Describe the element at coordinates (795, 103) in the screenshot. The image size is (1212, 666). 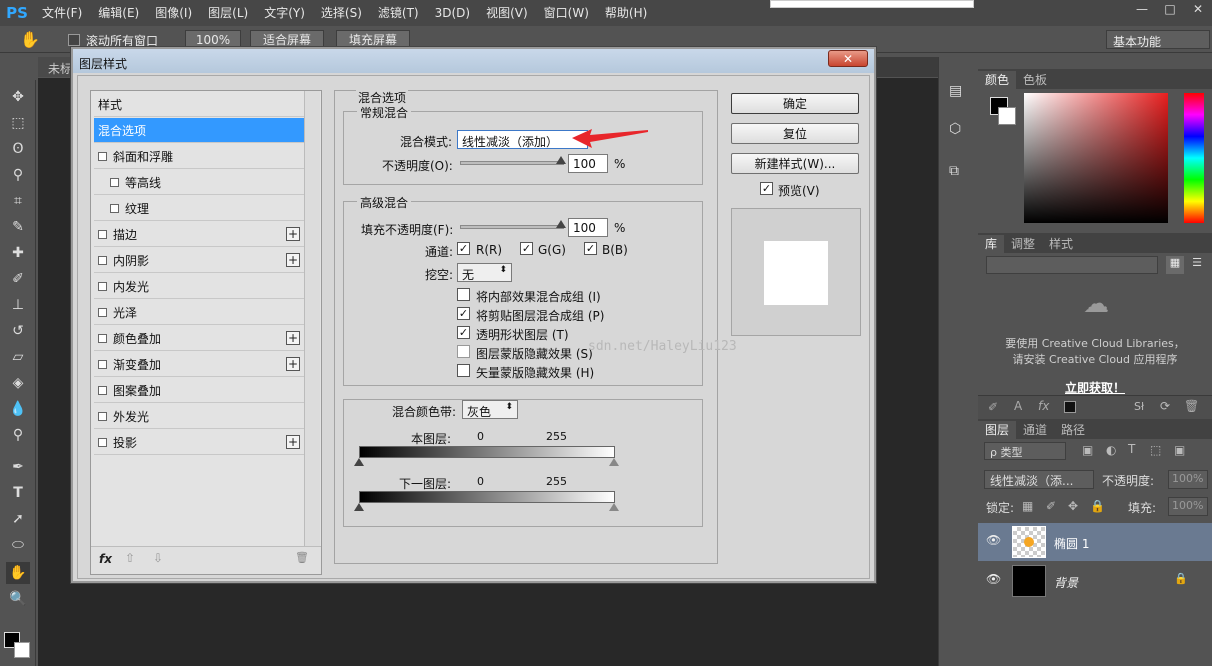
I see `ok-button: 确定` at that location.